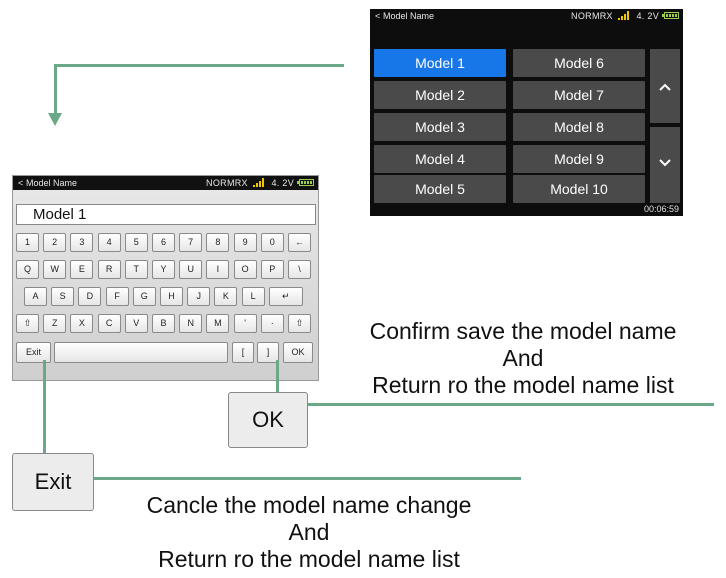  Describe the element at coordinates (218, 242) in the screenshot. I see `key-row1-7: 8` at that location.